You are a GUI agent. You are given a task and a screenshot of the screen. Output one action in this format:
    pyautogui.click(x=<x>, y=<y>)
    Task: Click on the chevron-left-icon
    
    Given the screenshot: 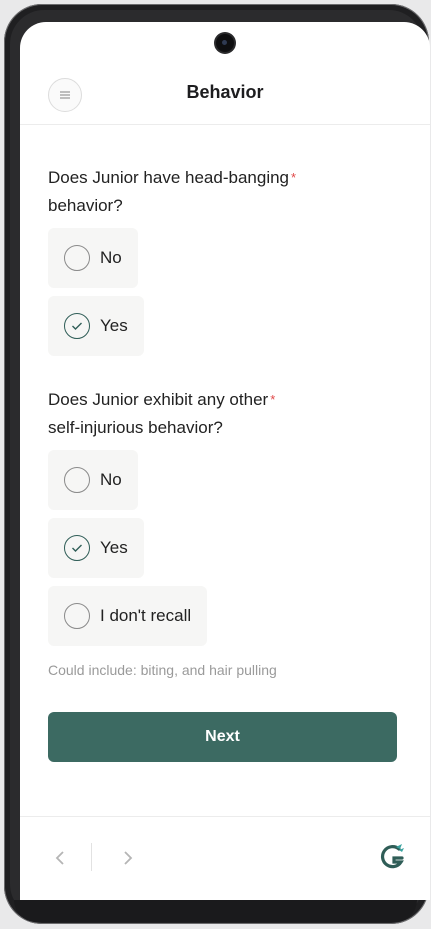 What is the action you would take?
    pyautogui.click(x=59, y=858)
    